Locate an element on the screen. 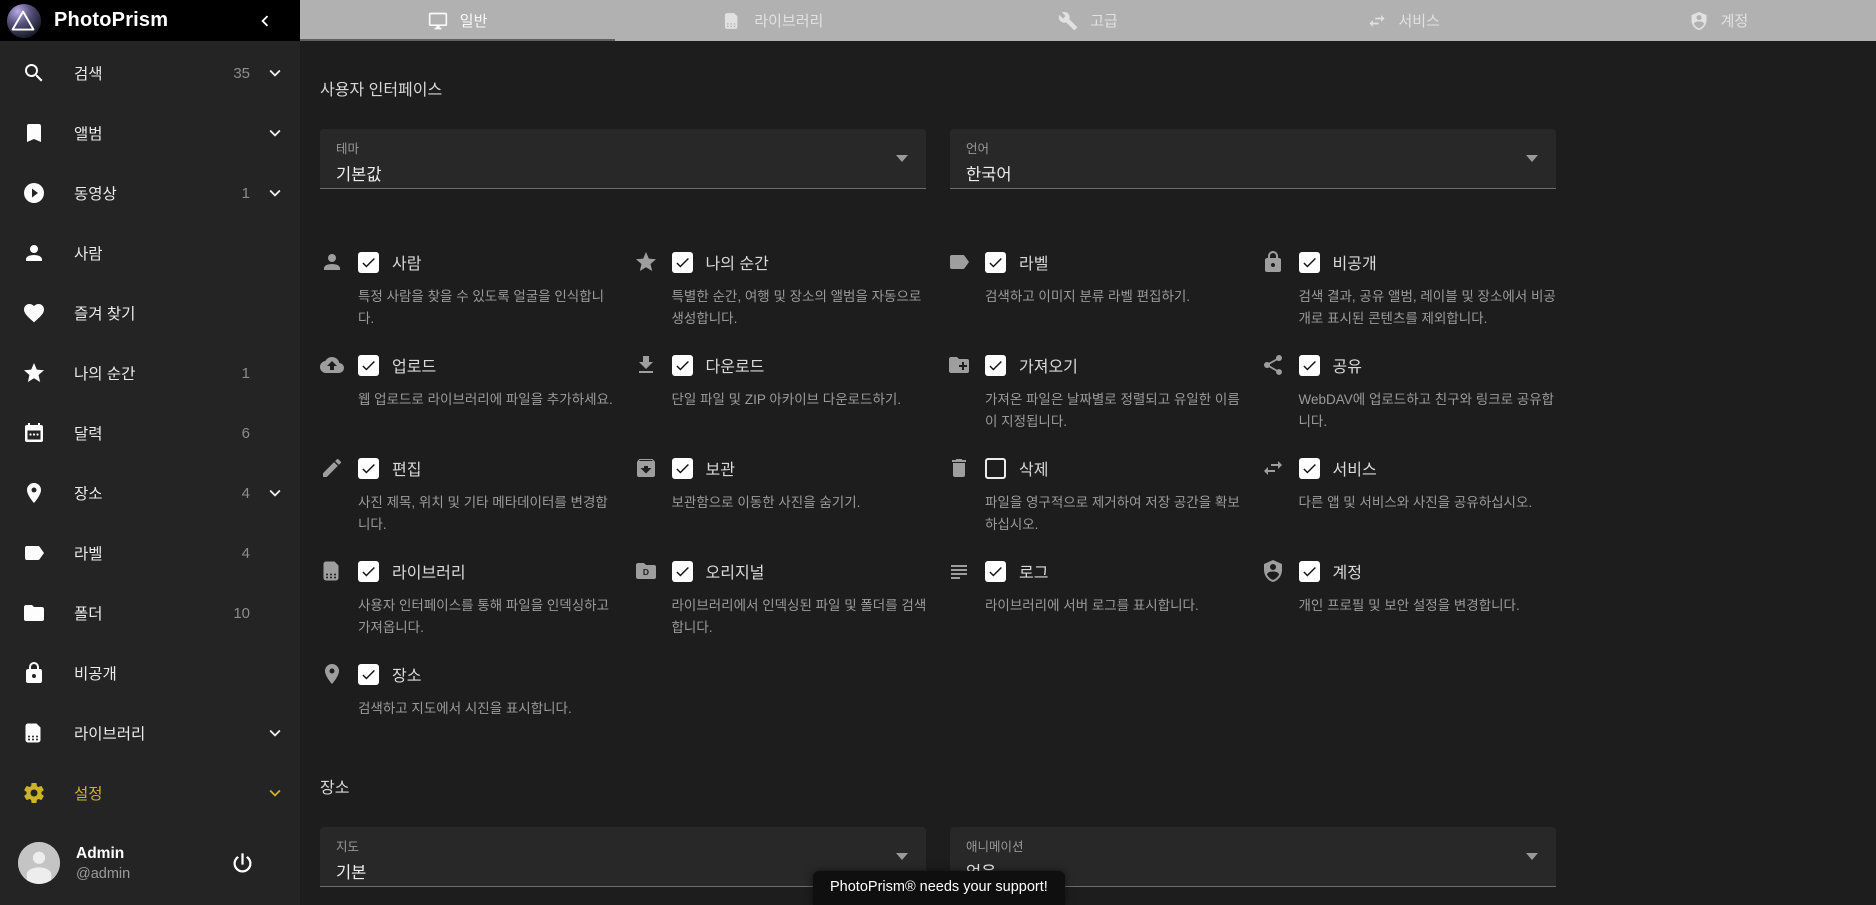 The height and width of the screenshot is (905, 1876). settings-tabbar: 일반 라이브러리 고급 서비스 계정 is located at coordinates (1088, 20).